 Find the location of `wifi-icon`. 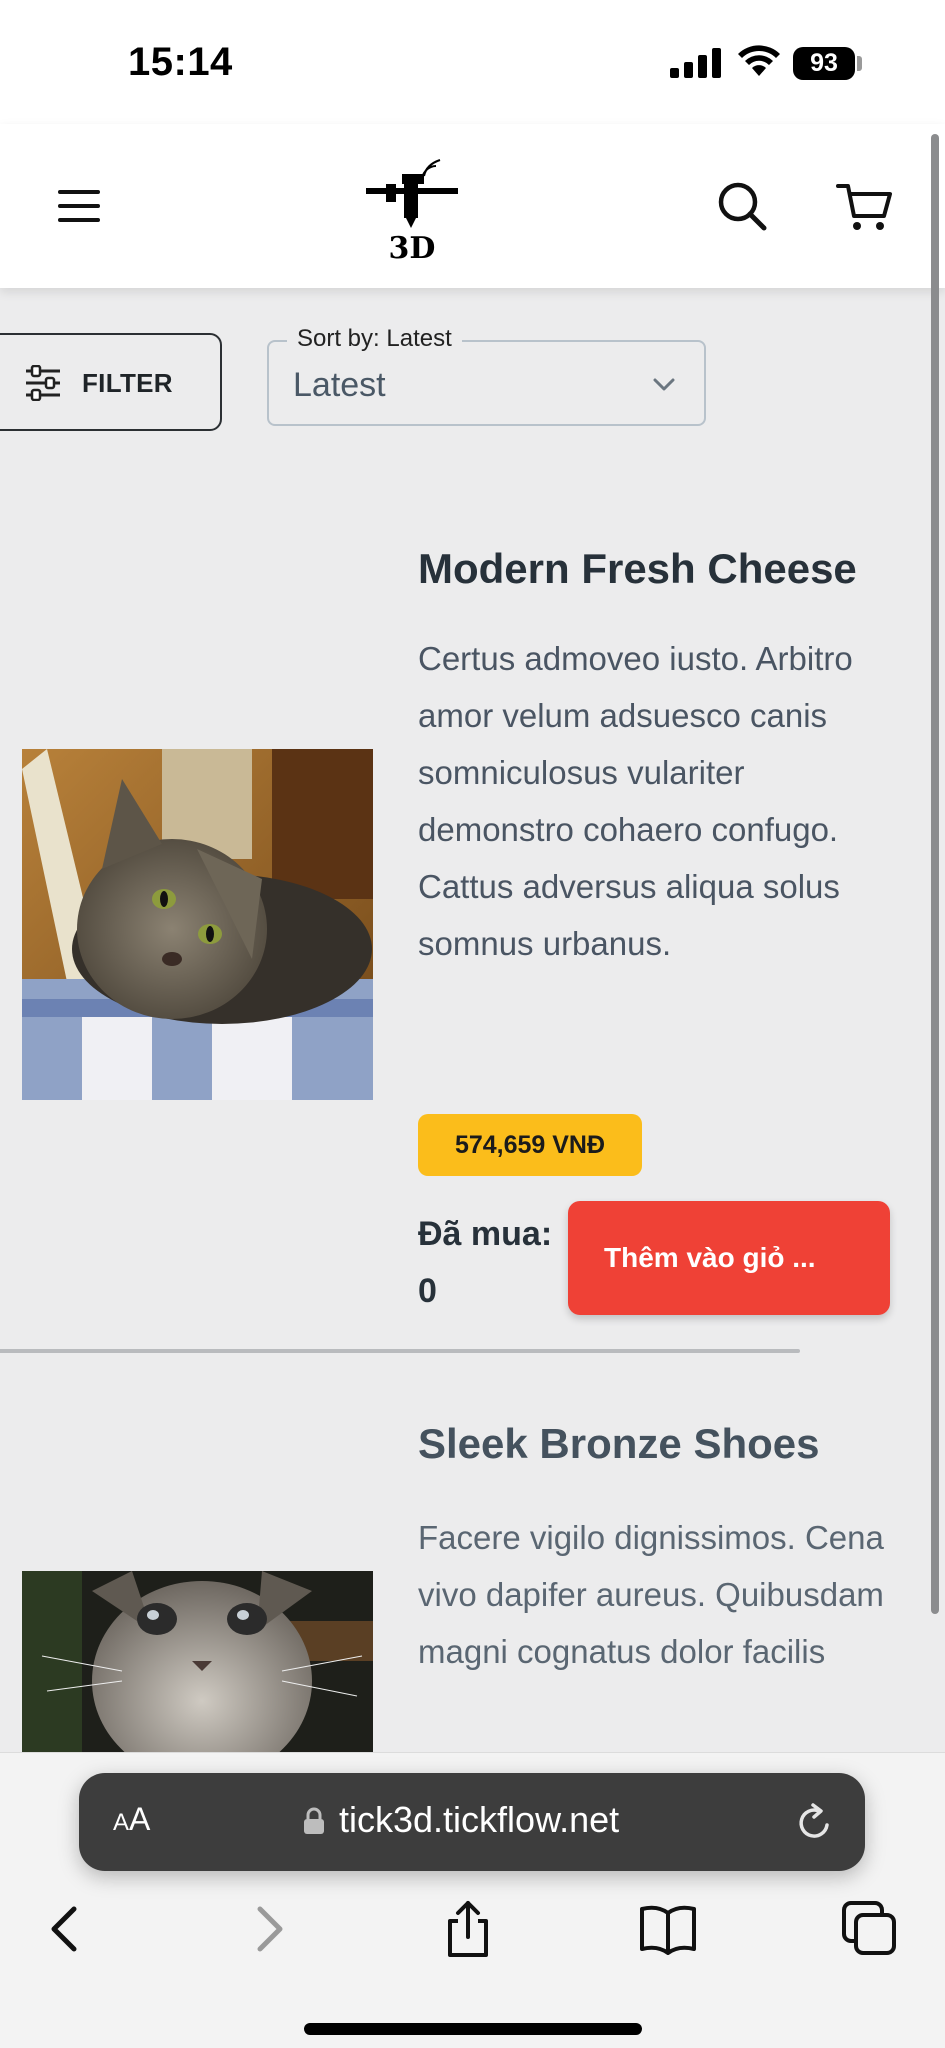

wifi-icon is located at coordinates (759, 60).